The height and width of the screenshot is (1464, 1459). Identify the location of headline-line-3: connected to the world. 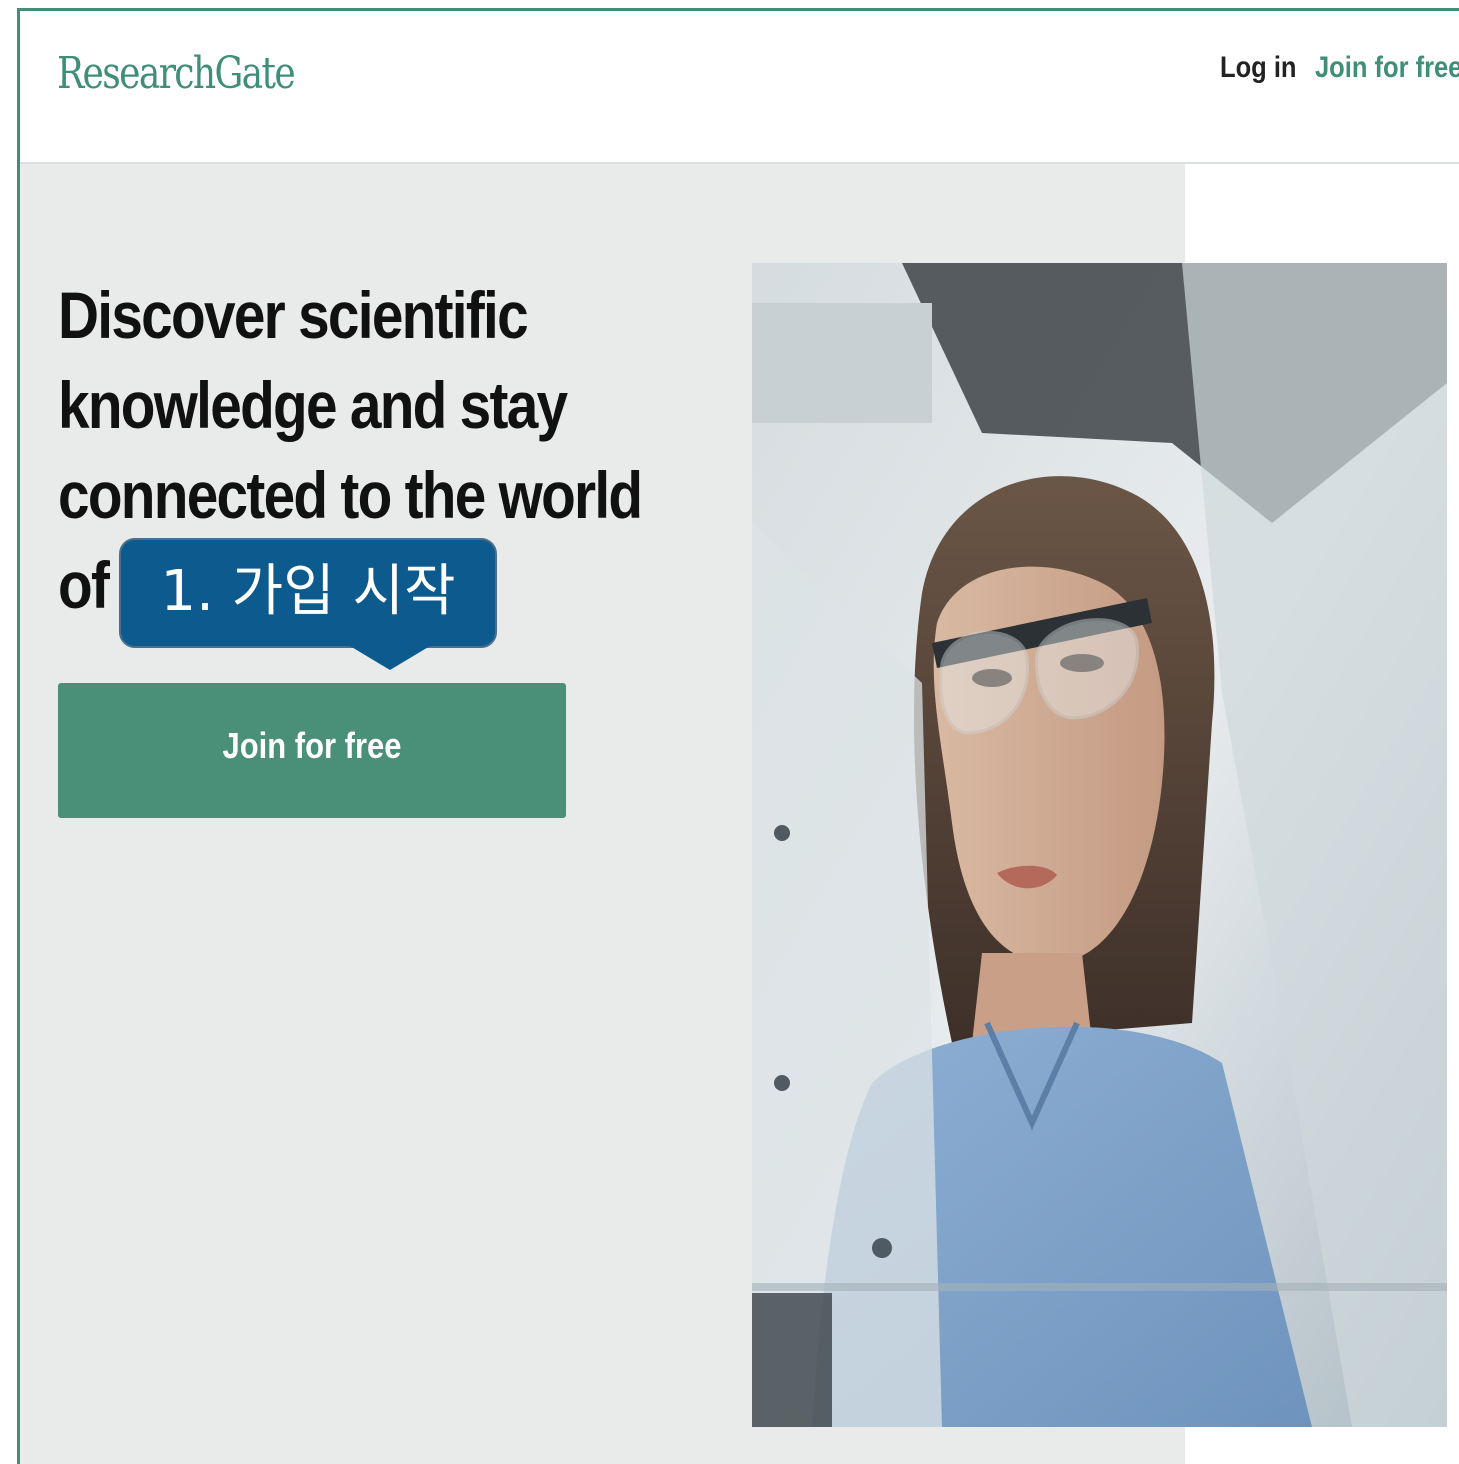
(350, 495).